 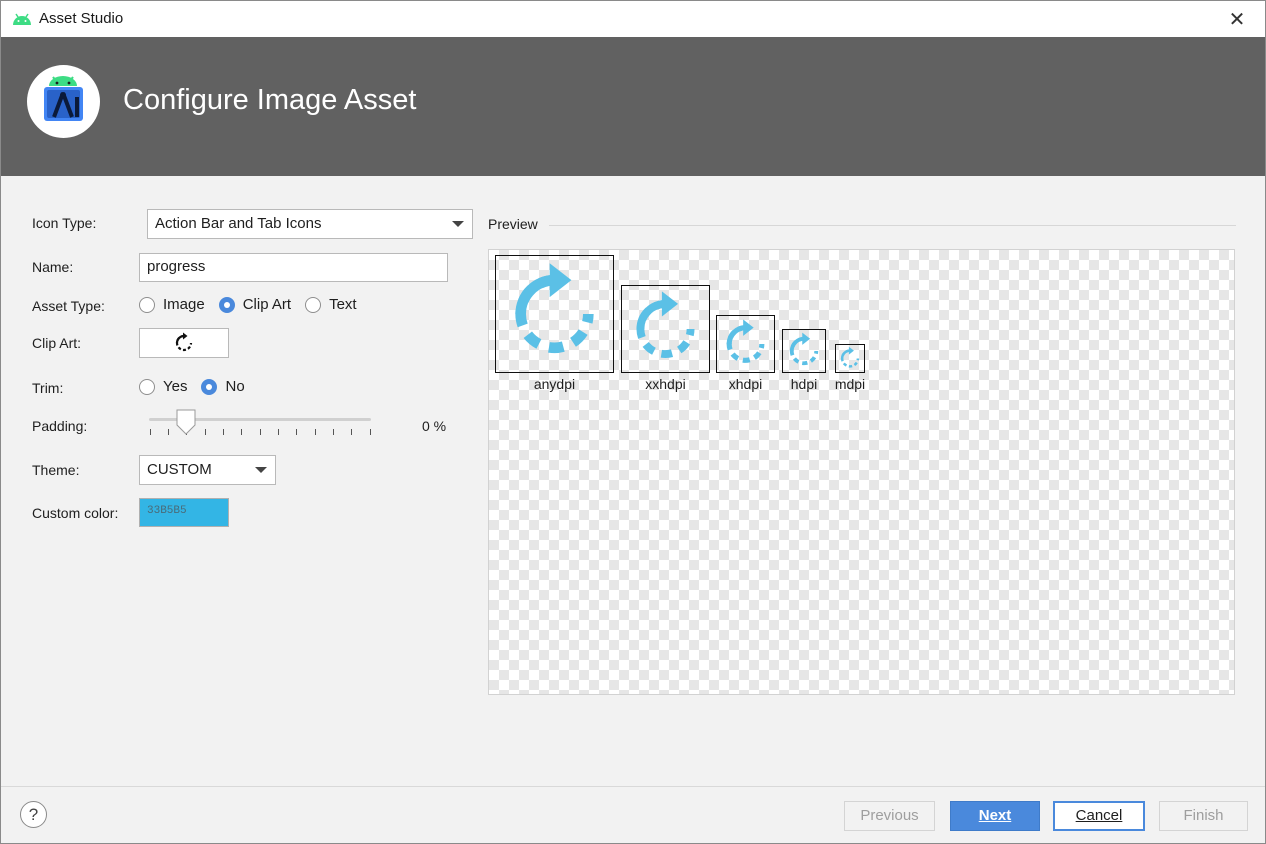 I want to click on density-label-xhdpi: xhdpi, so click(x=745, y=384).